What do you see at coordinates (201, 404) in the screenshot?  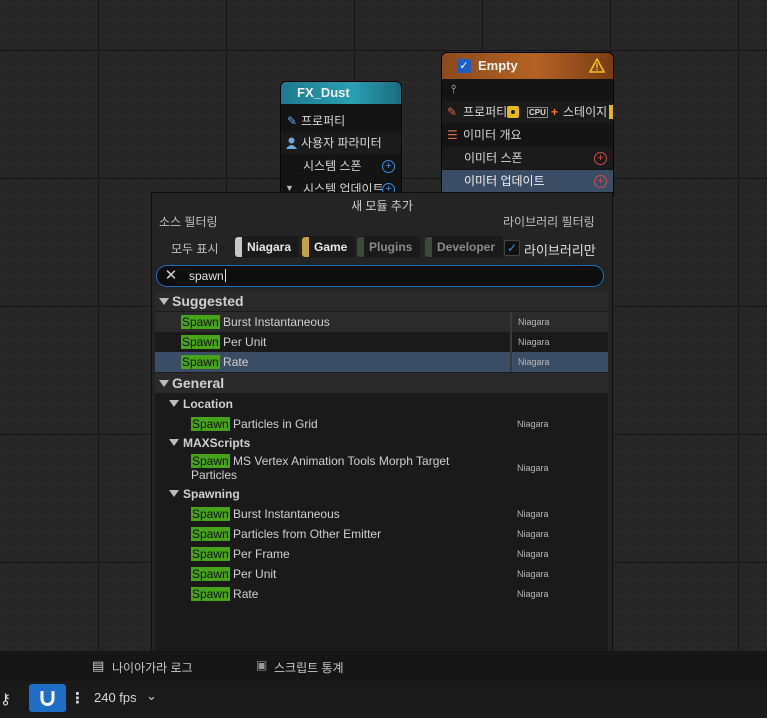 I see `subcategory-location: Location` at bounding box center [201, 404].